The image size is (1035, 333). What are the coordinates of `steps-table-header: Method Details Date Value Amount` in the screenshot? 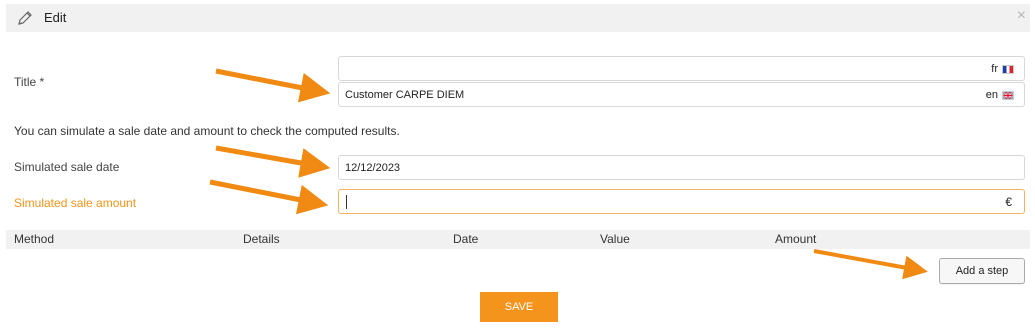 It's located at (518, 239).